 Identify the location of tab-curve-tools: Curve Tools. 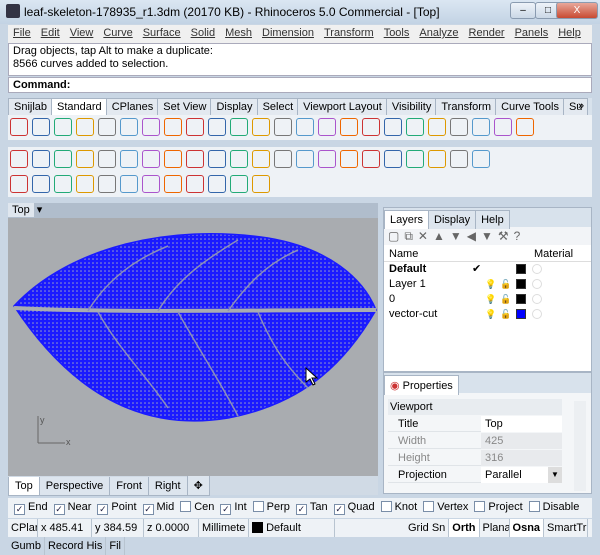
(530, 106).